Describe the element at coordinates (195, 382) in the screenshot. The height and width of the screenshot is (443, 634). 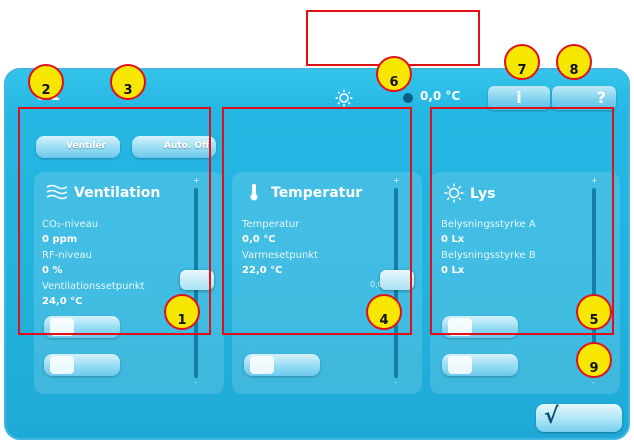
I see `ventilation-slider-minus: -` at that location.